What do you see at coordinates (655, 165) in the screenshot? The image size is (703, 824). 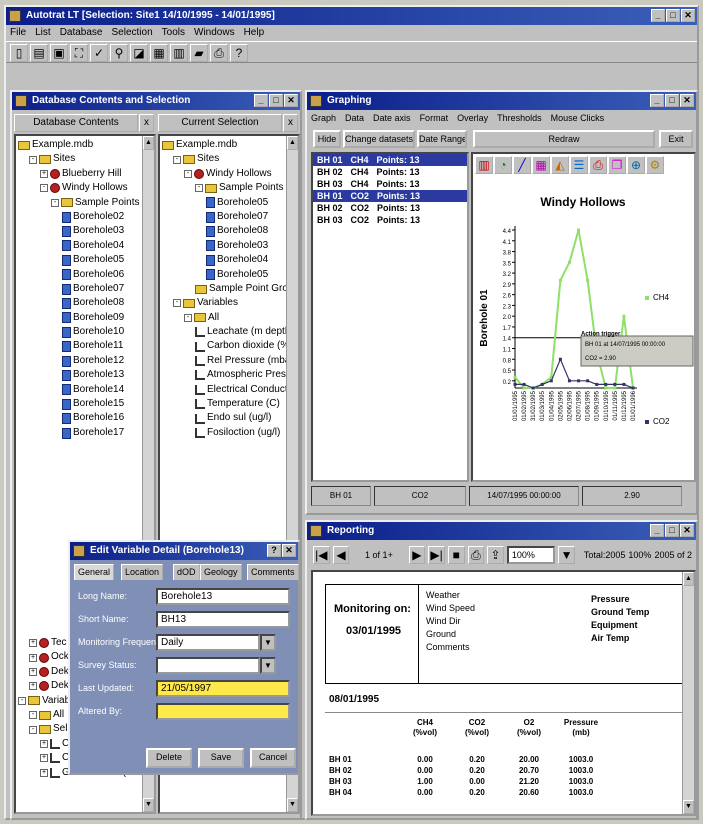 I see `options-icon: ⚙` at bounding box center [655, 165].